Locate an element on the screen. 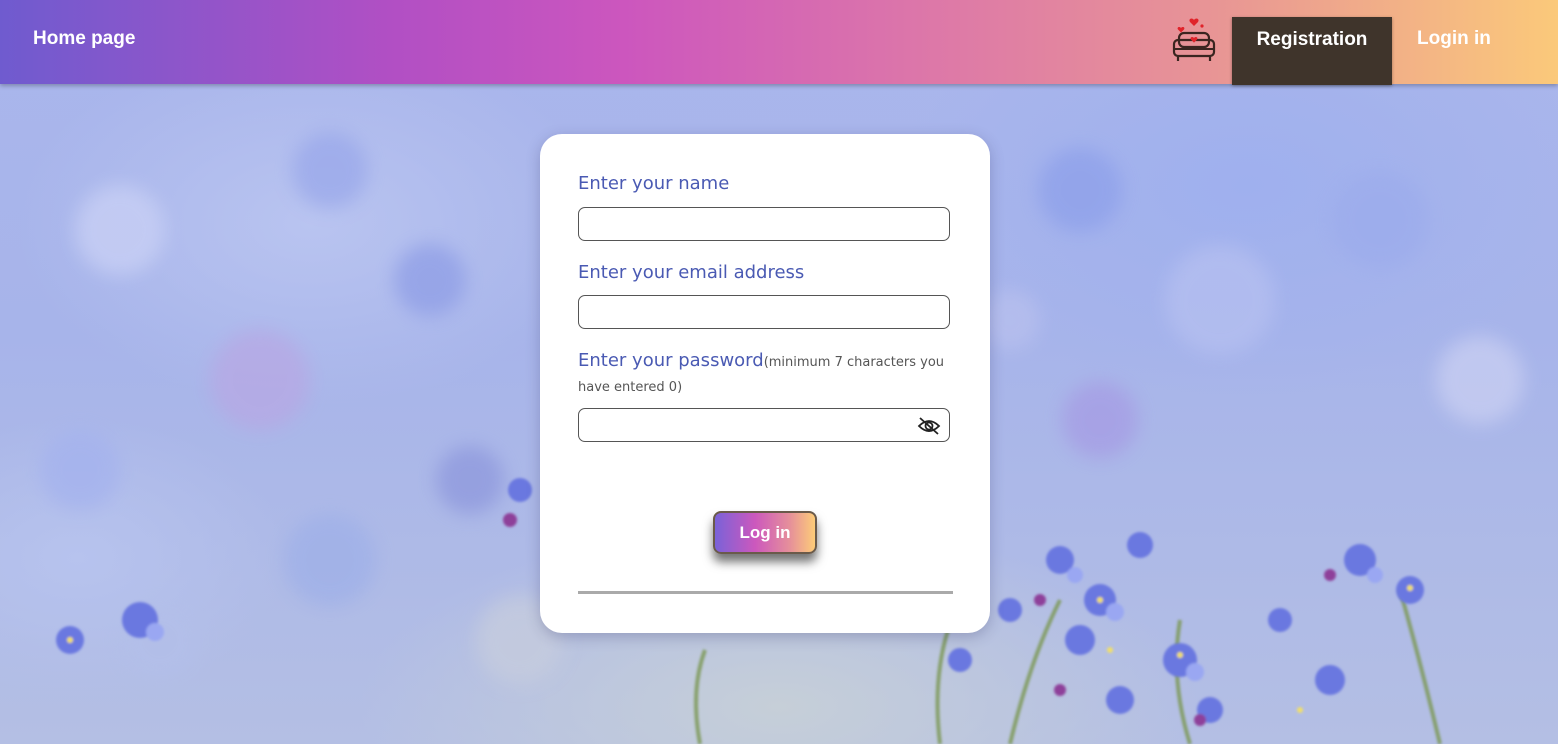 This screenshot has width=1558, height=744. nav-registration-tab: Registration is located at coordinates (1312, 51).